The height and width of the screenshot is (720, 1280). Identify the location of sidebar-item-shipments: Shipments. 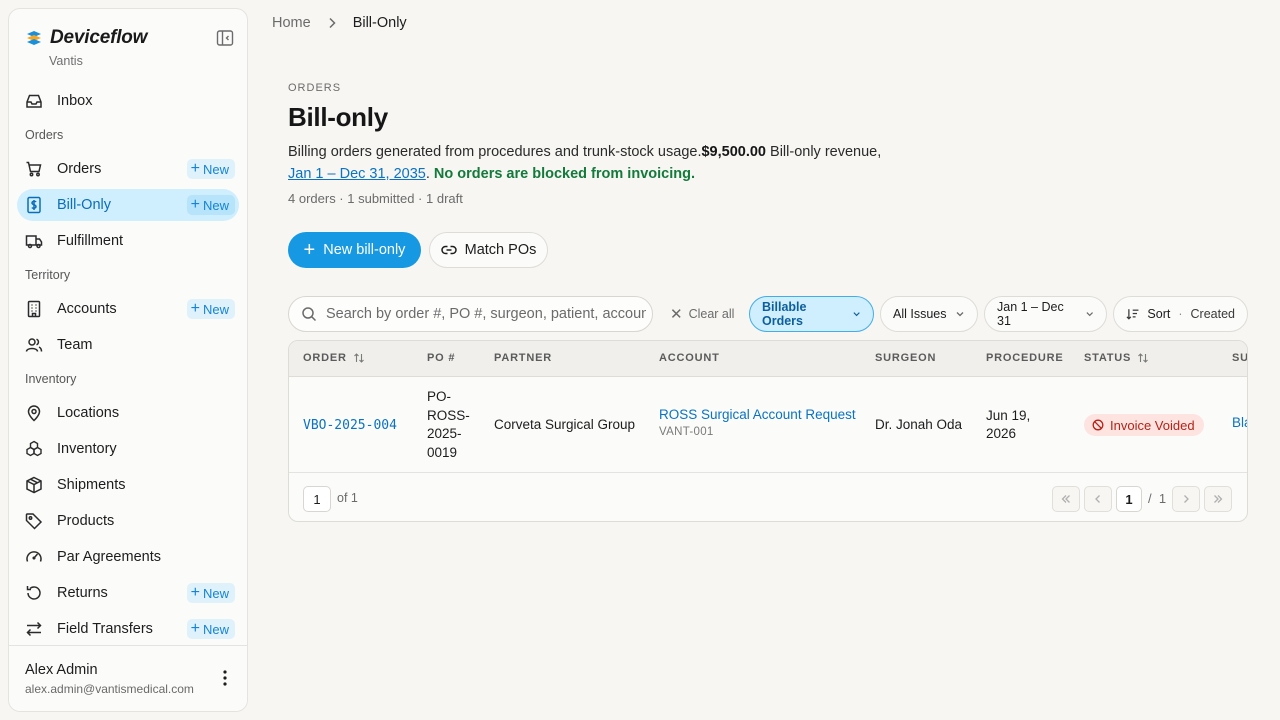
(128, 485).